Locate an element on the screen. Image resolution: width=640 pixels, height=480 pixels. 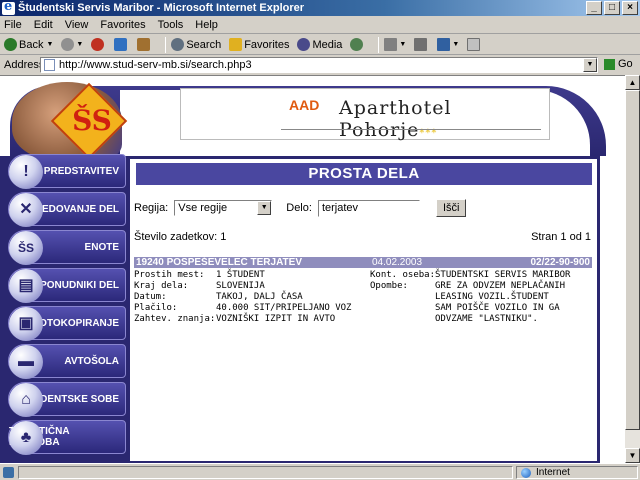
ie-icon is located at coordinates (8, 7).